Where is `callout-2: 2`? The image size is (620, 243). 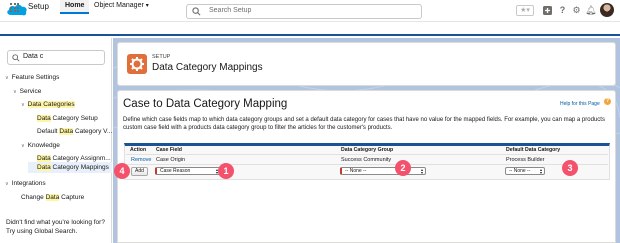 callout-2: 2 is located at coordinates (403, 168).